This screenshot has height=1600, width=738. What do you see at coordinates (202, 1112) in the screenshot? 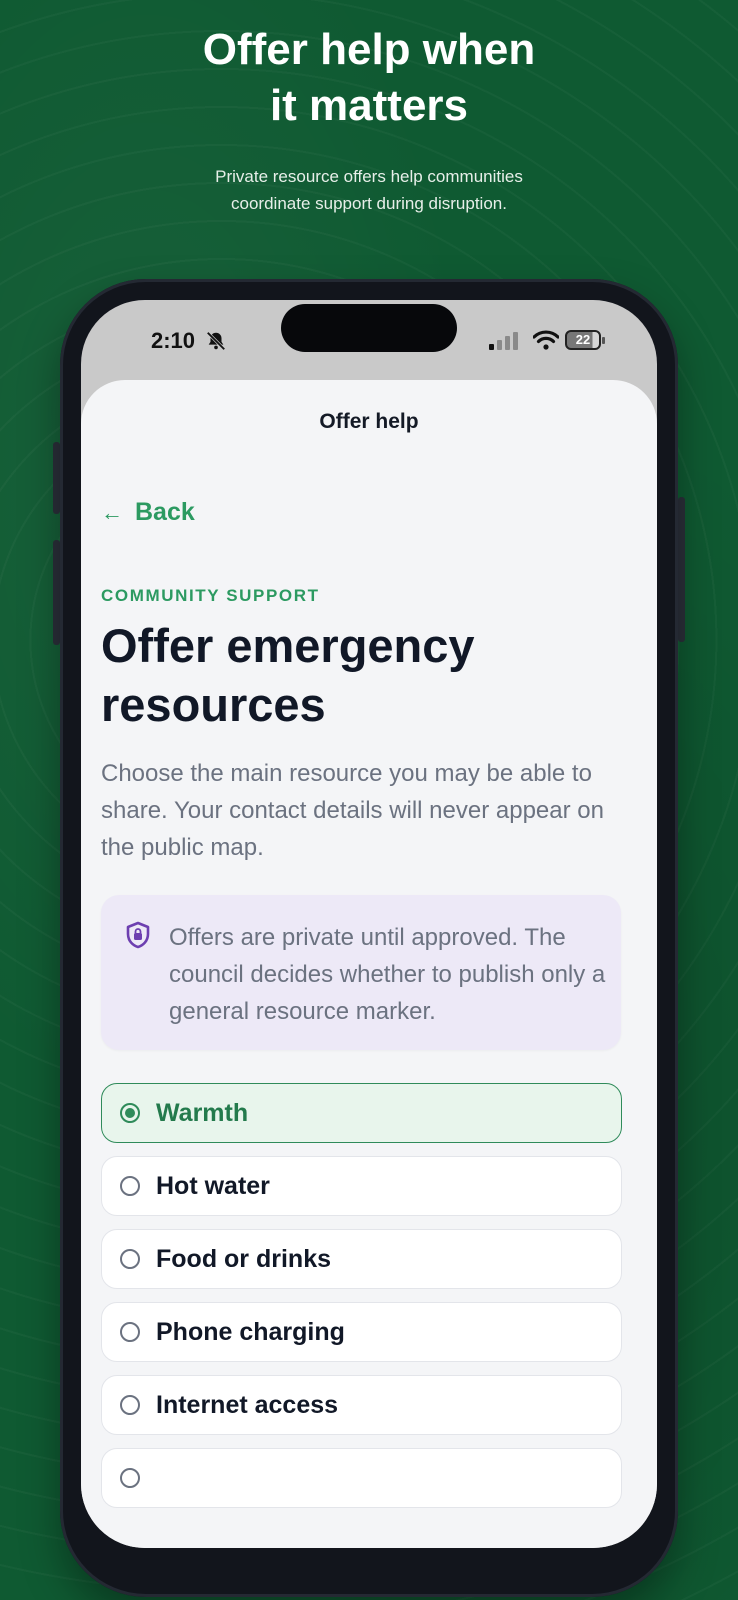
I see `option-label: Warmth` at bounding box center [202, 1112].